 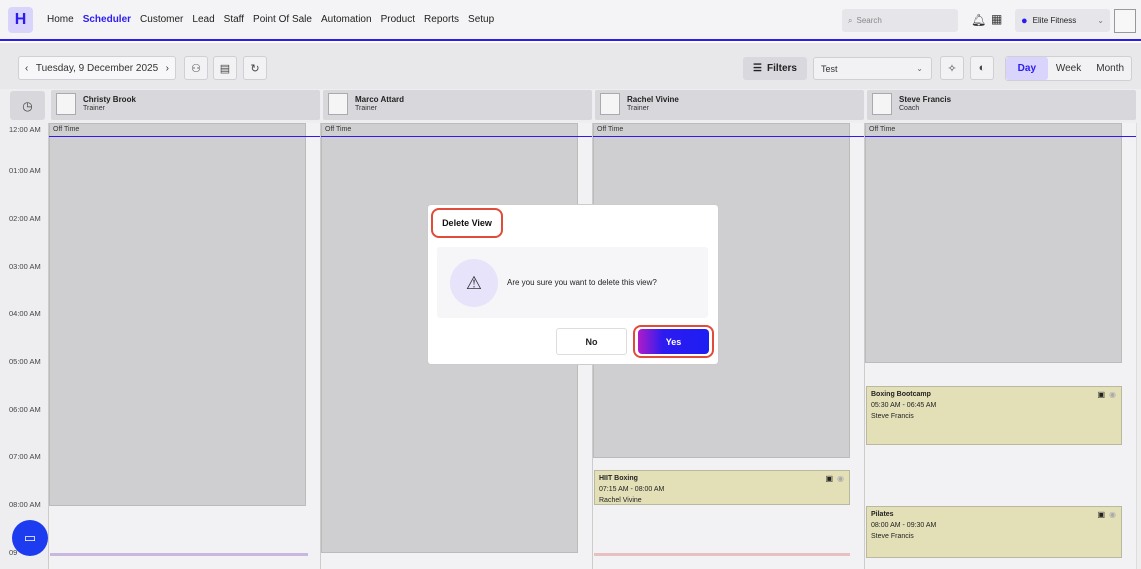 I want to click on bell-icon: 🔔︎, so click(x=978, y=20).